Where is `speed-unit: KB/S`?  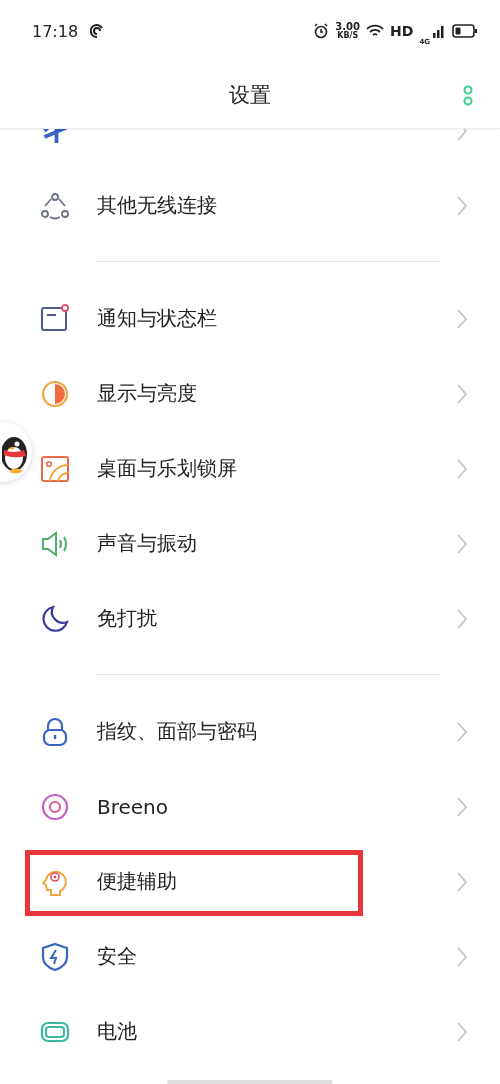 speed-unit: KB/S is located at coordinates (348, 36).